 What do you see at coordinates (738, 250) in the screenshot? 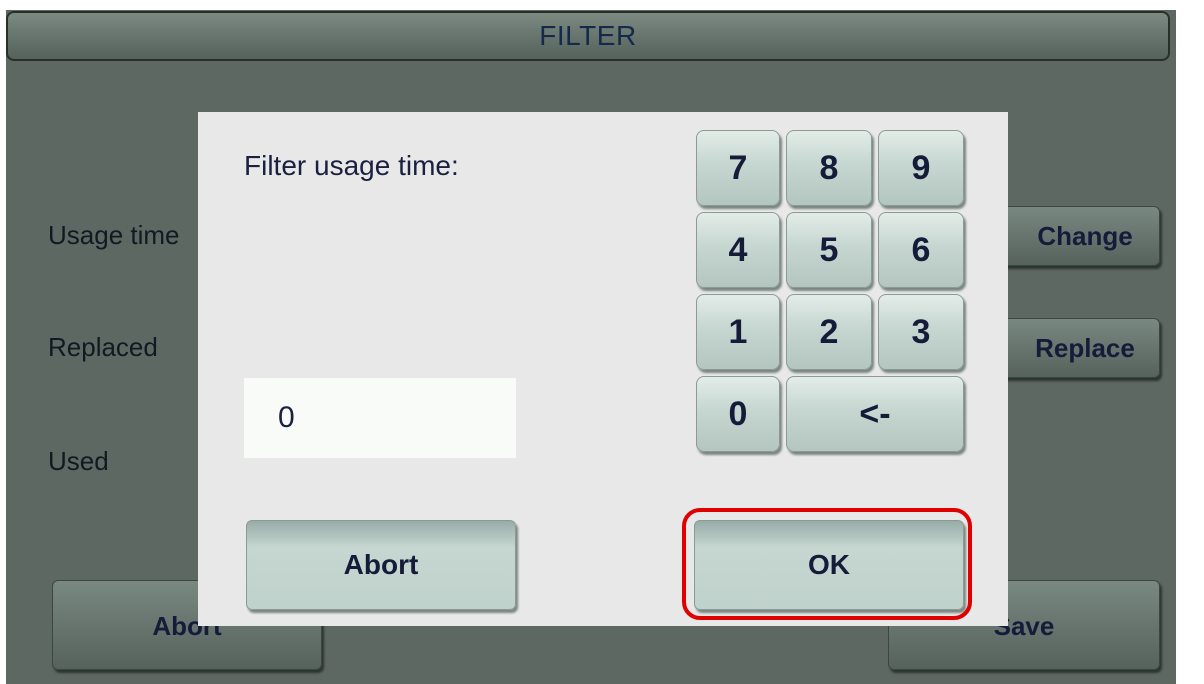
I see `key-4: 4` at bounding box center [738, 250].